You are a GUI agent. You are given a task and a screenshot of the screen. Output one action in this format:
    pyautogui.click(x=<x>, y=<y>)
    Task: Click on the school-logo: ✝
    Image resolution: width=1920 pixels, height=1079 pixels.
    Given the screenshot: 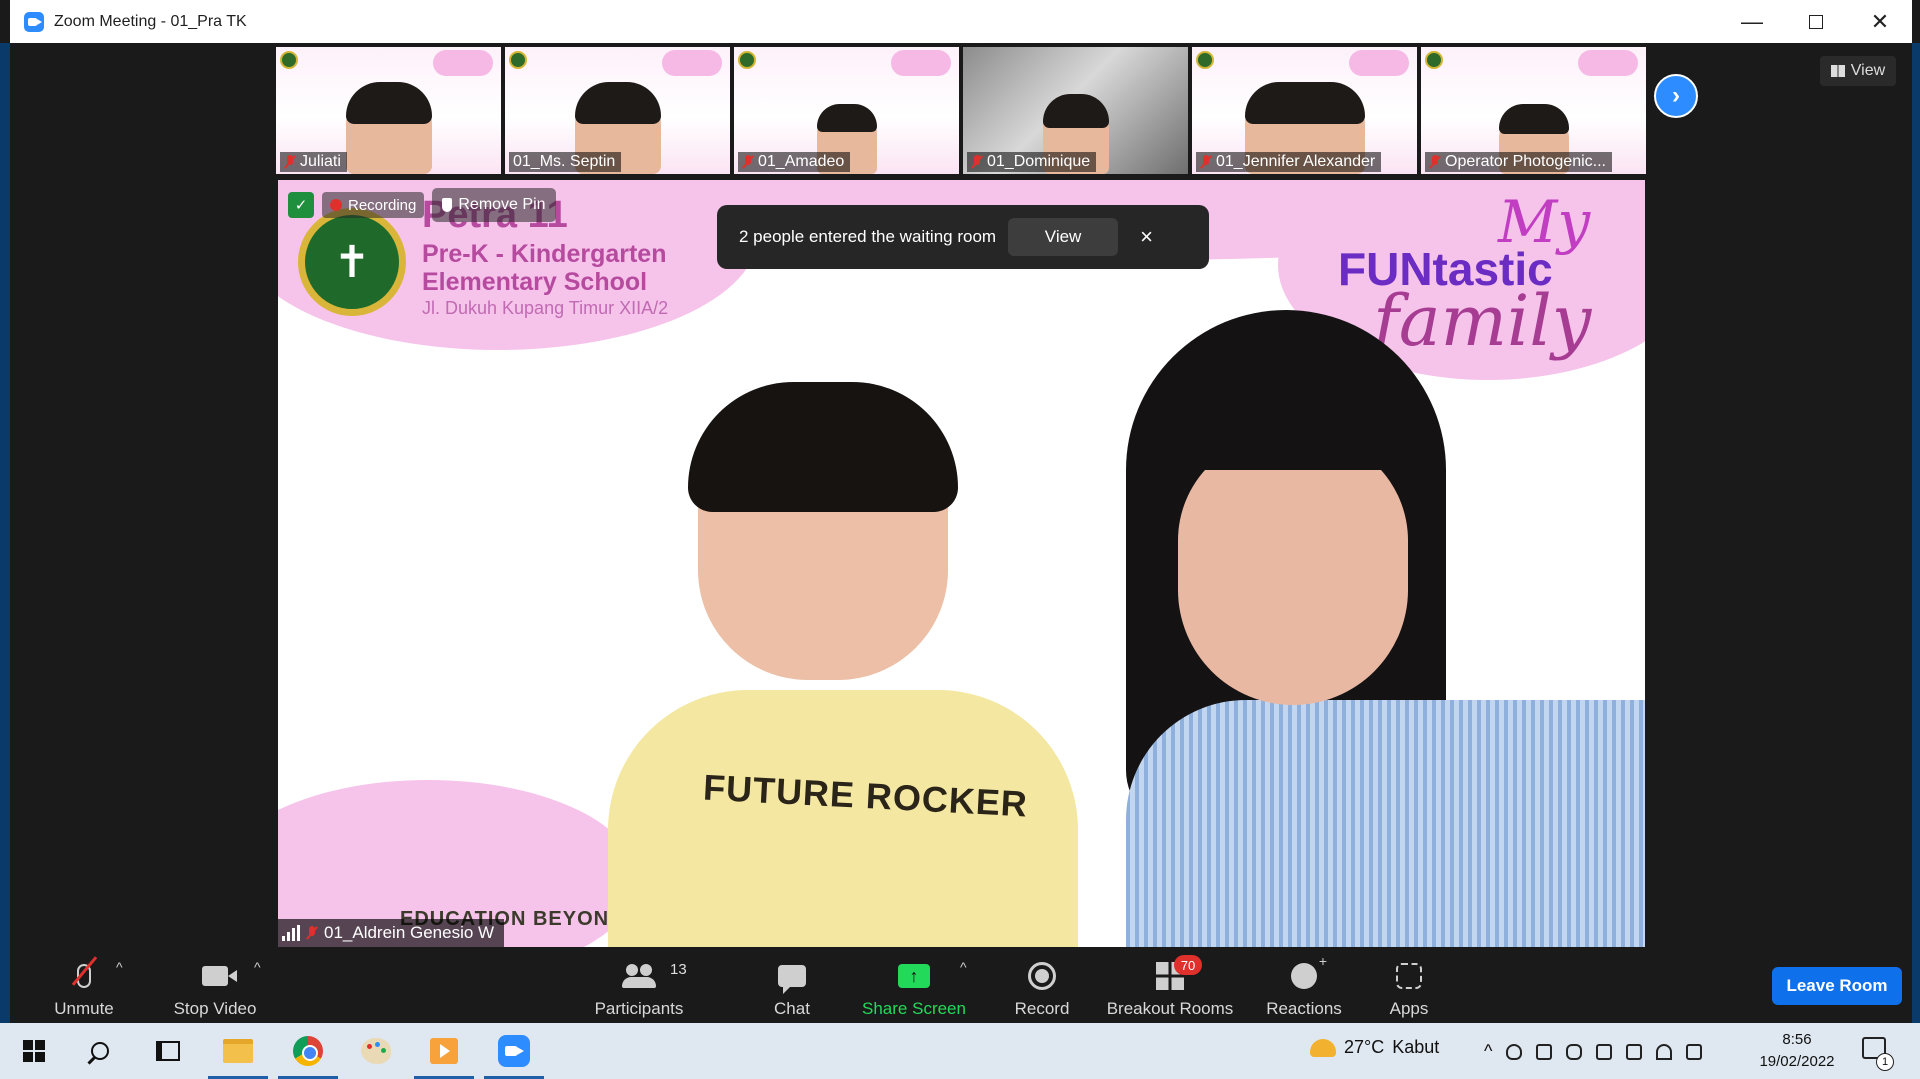 What is the action you would take?
    pyautogui.click(x=352, y=262)
    